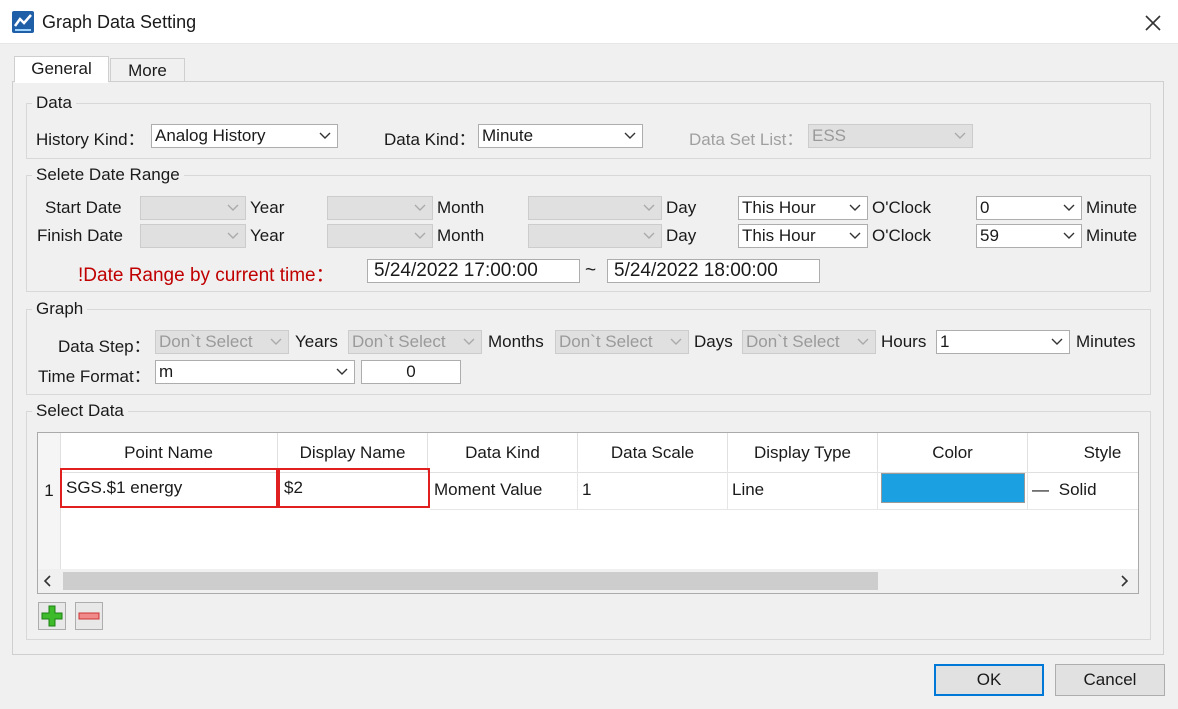 This screenshot has height=709, width=1178. Describe the element at coordinates (90, 139) in the screenshot. I see `history-kind-label: History Kind：` at that location.